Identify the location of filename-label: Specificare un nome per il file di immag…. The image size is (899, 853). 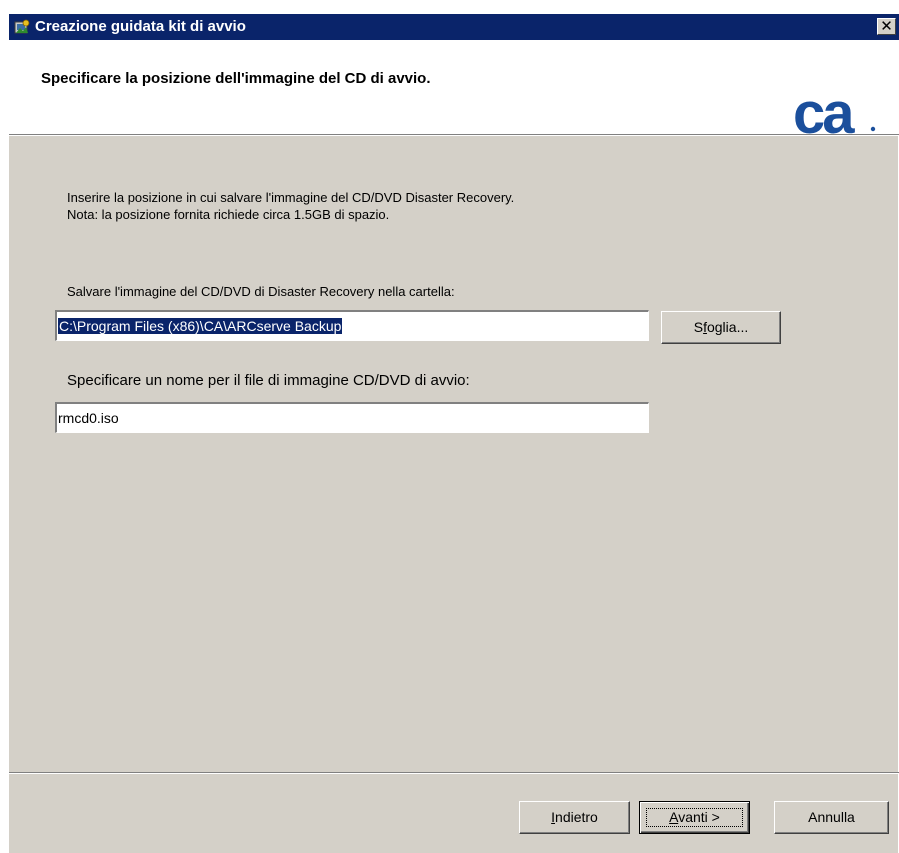
(268, 380).